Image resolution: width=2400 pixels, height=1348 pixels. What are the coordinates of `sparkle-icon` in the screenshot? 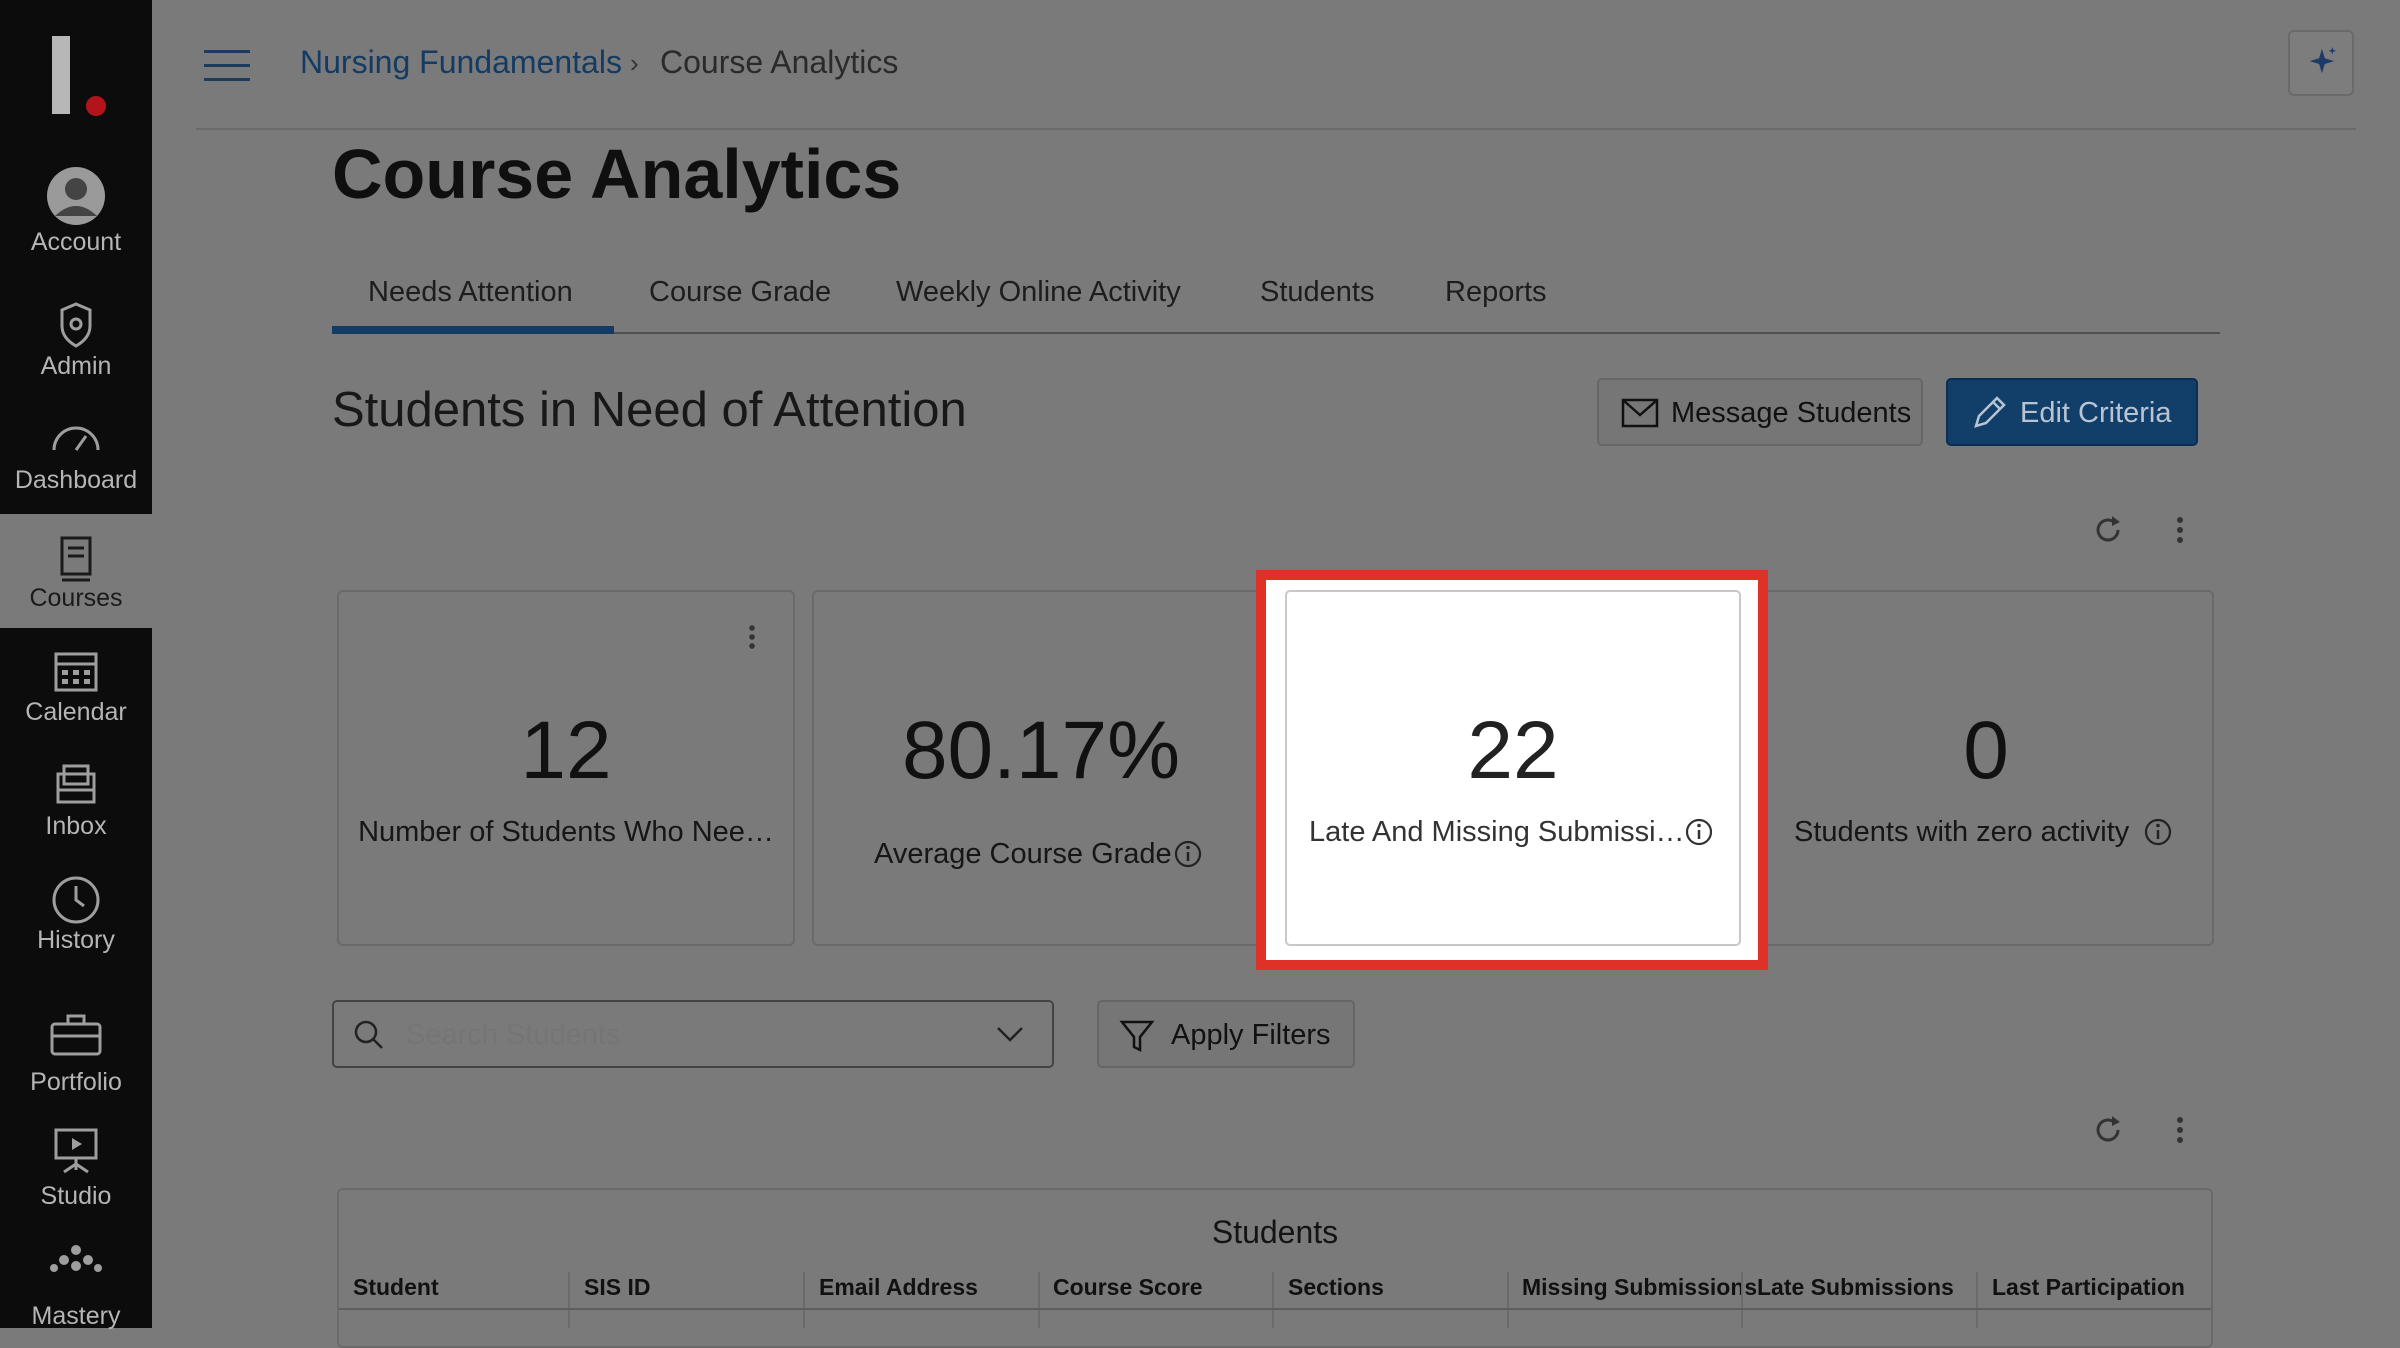 It's located at (2323, 60).